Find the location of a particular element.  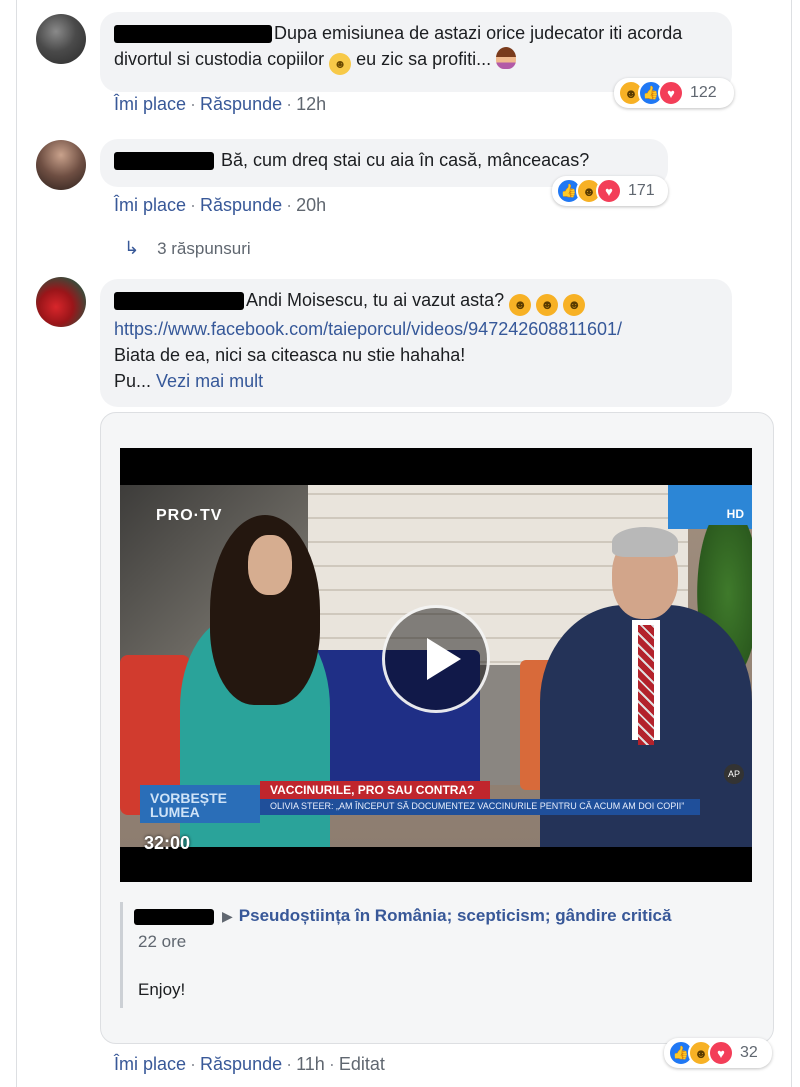

caret-right-icon: ▶ is located at coordinates (227, 916).